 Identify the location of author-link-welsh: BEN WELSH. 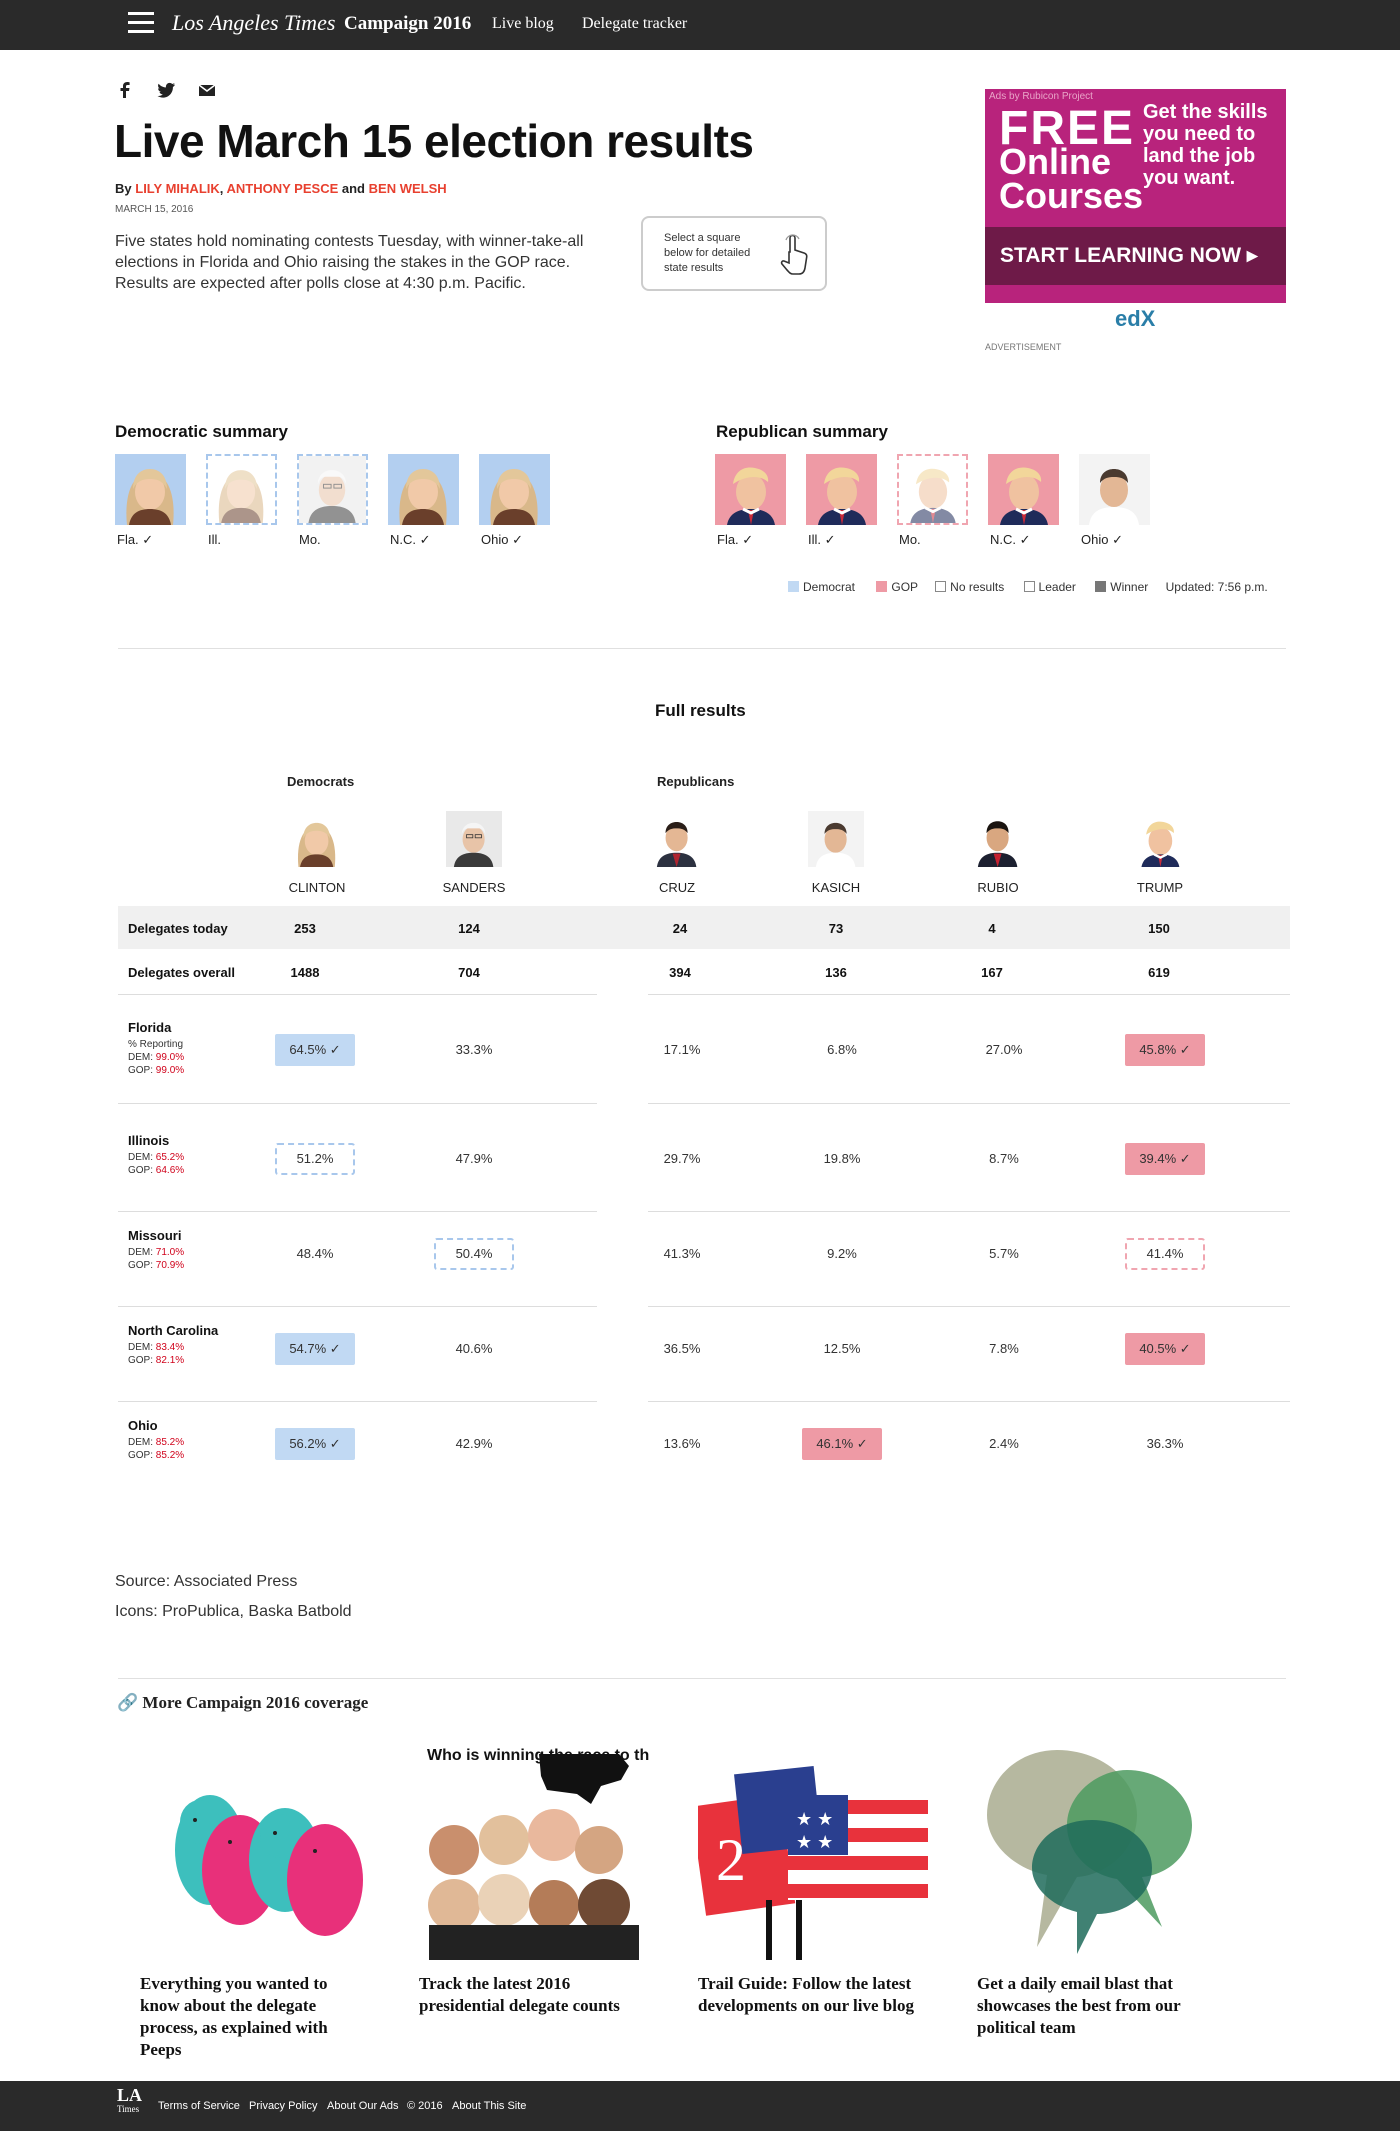
(408, 188).